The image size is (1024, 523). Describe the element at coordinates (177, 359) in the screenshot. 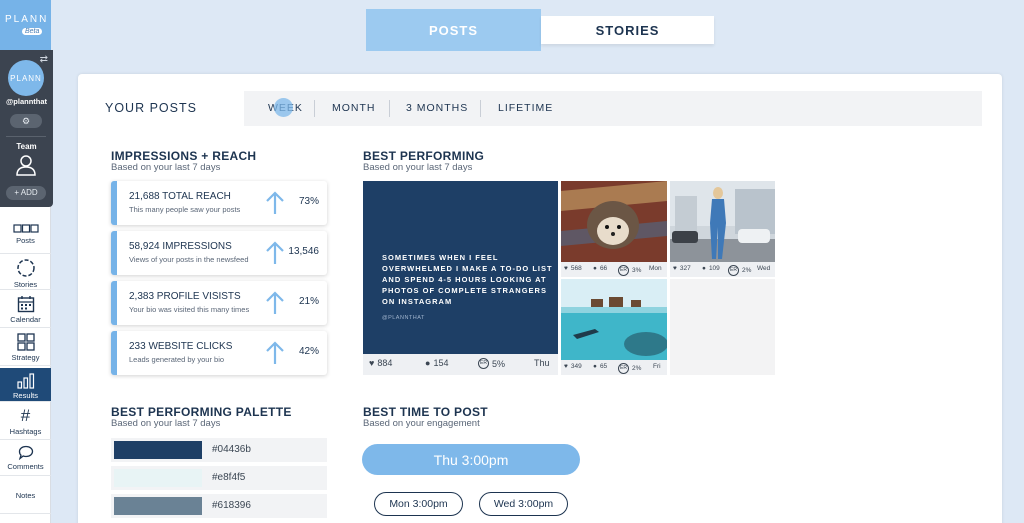

I see `metric-description: Leads generated by your bio` at that location.